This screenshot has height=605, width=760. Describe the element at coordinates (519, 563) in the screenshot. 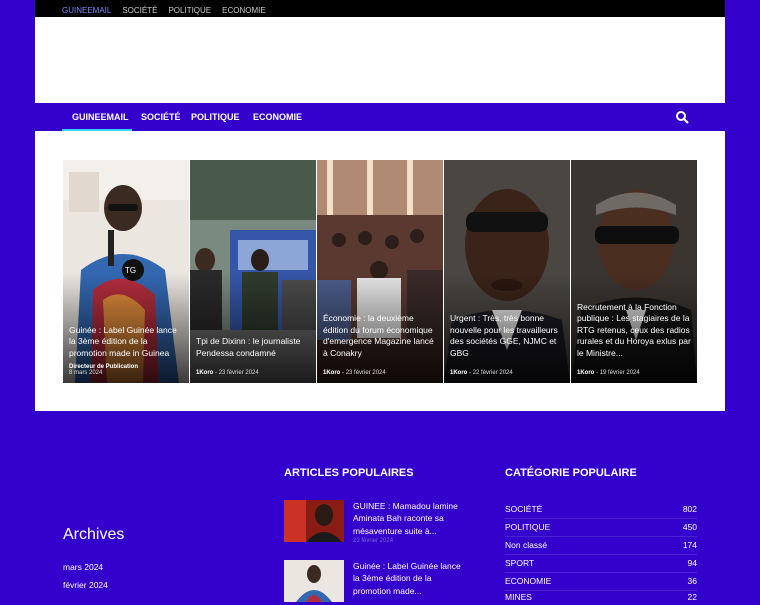

I see `category-name: SPORT` at that location.